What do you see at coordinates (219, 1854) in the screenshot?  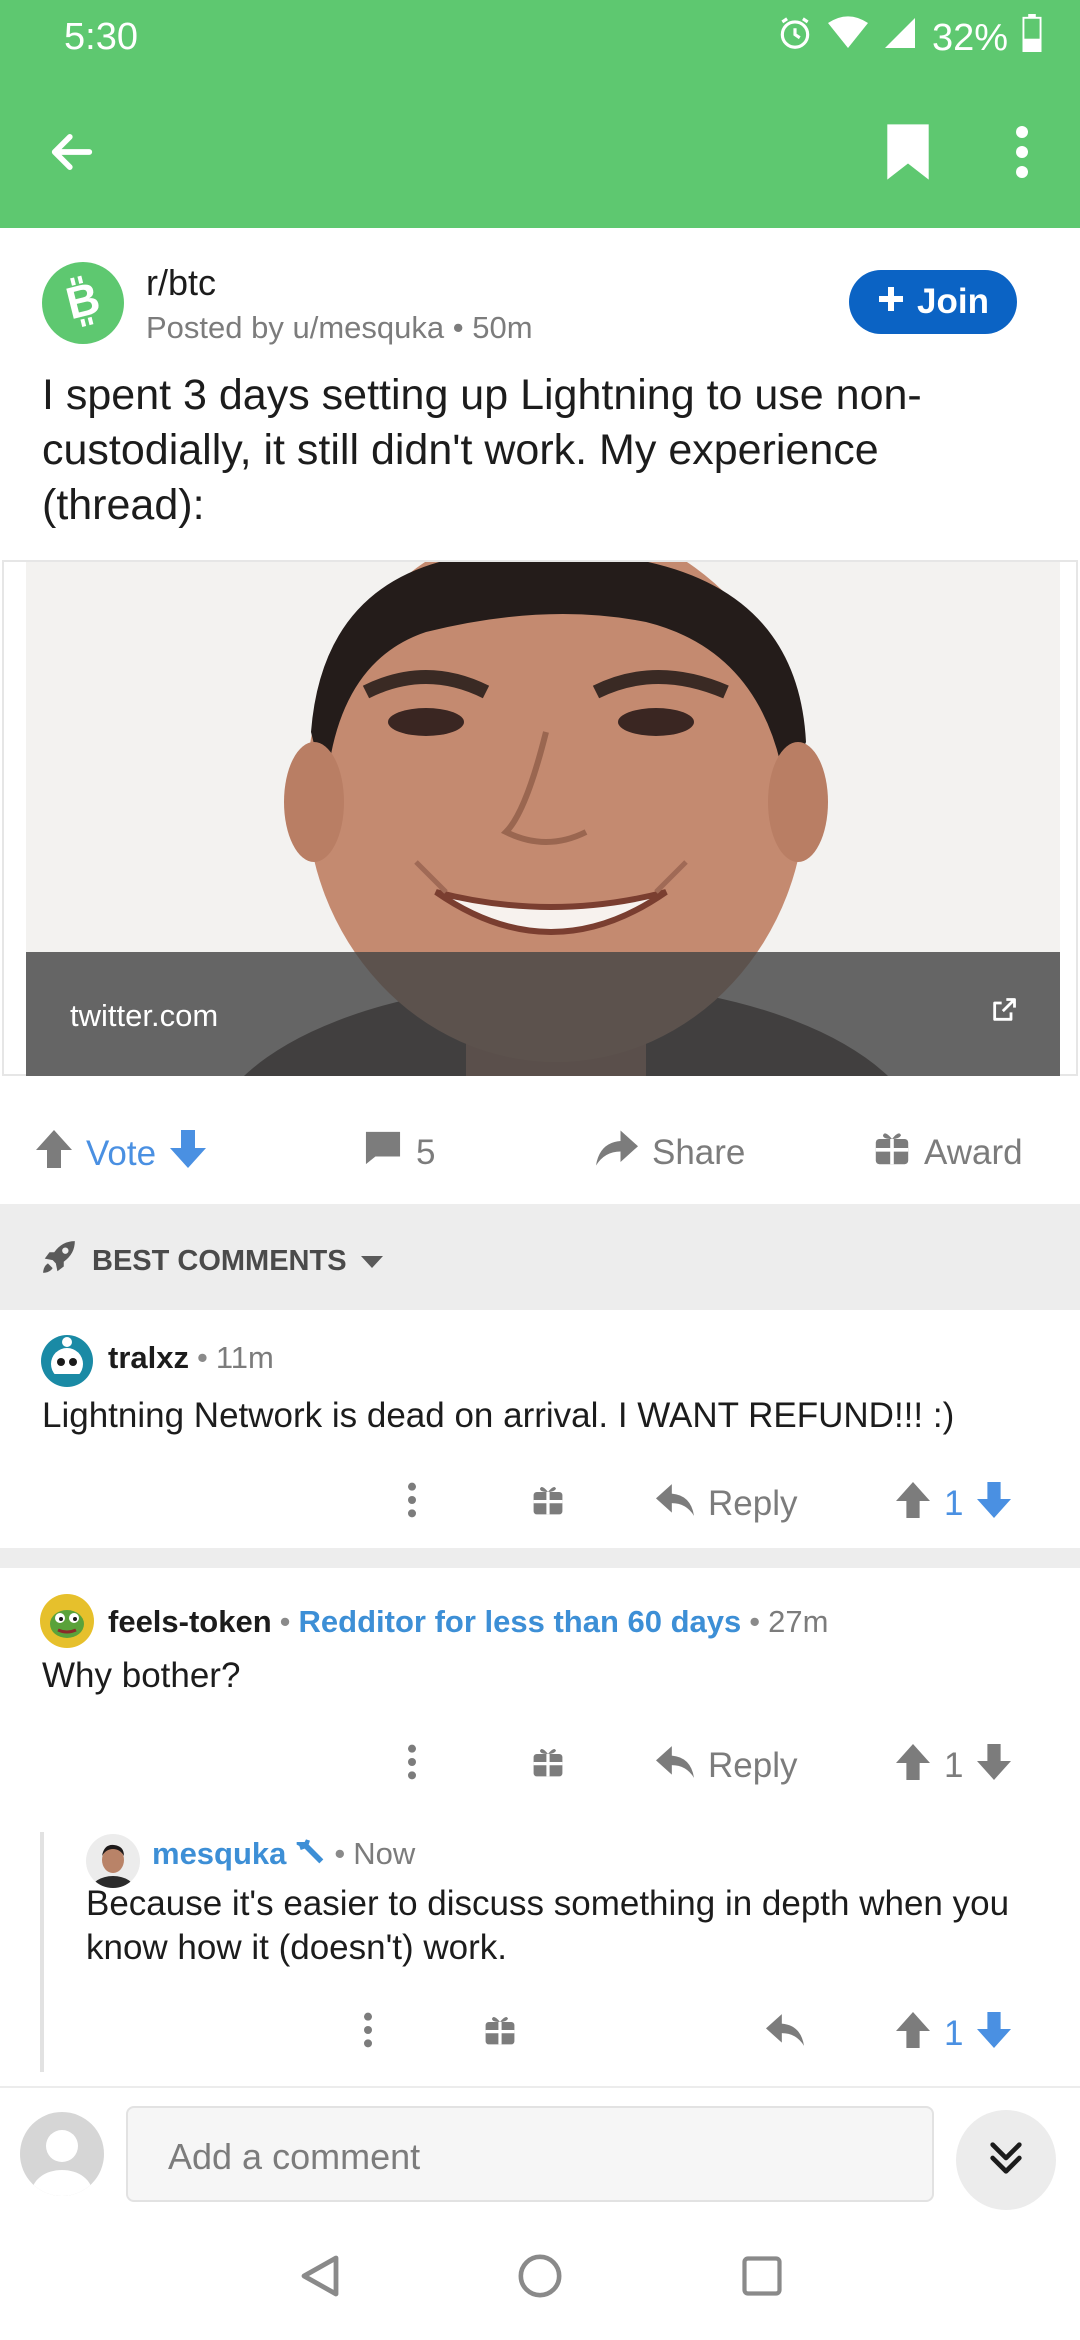 I see `comment-author: mesquka` at bounding box center [219, 1854].